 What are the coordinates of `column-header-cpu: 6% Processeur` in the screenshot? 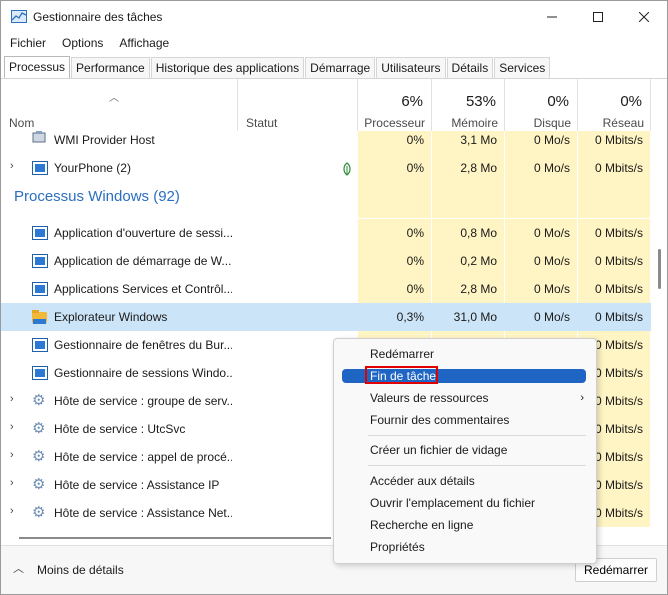 It's located at (395, 105).